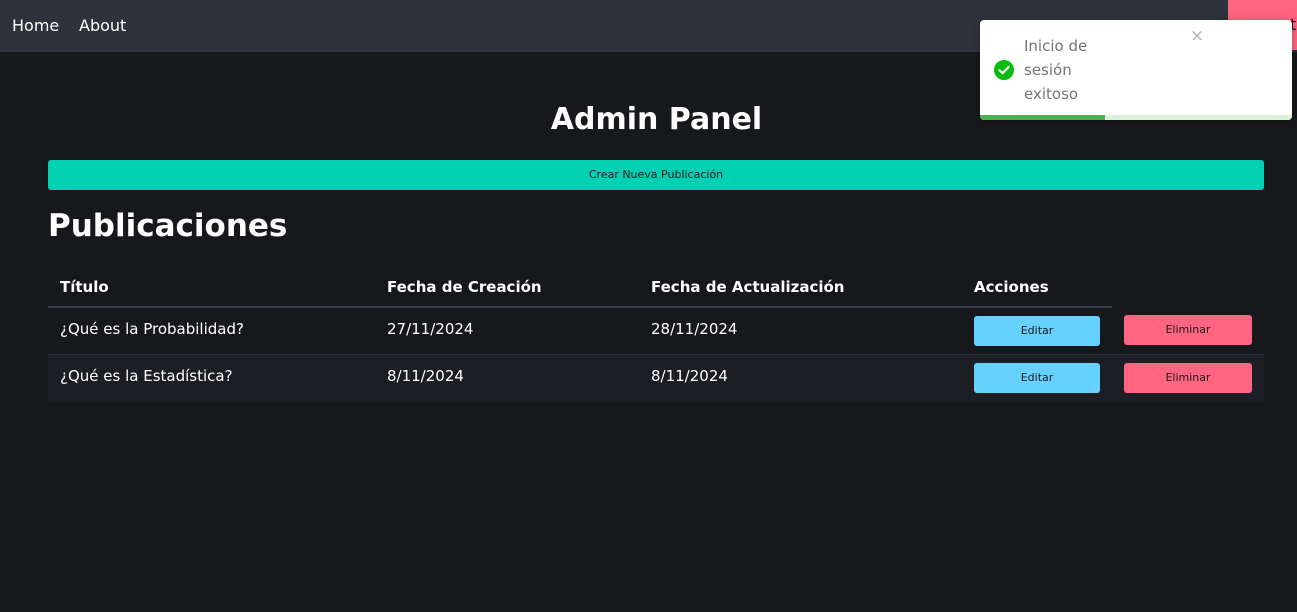 This screenshot has width=1297, height=612. I want to click on row-updated-date: 8/11/2024, so click(689, 376).